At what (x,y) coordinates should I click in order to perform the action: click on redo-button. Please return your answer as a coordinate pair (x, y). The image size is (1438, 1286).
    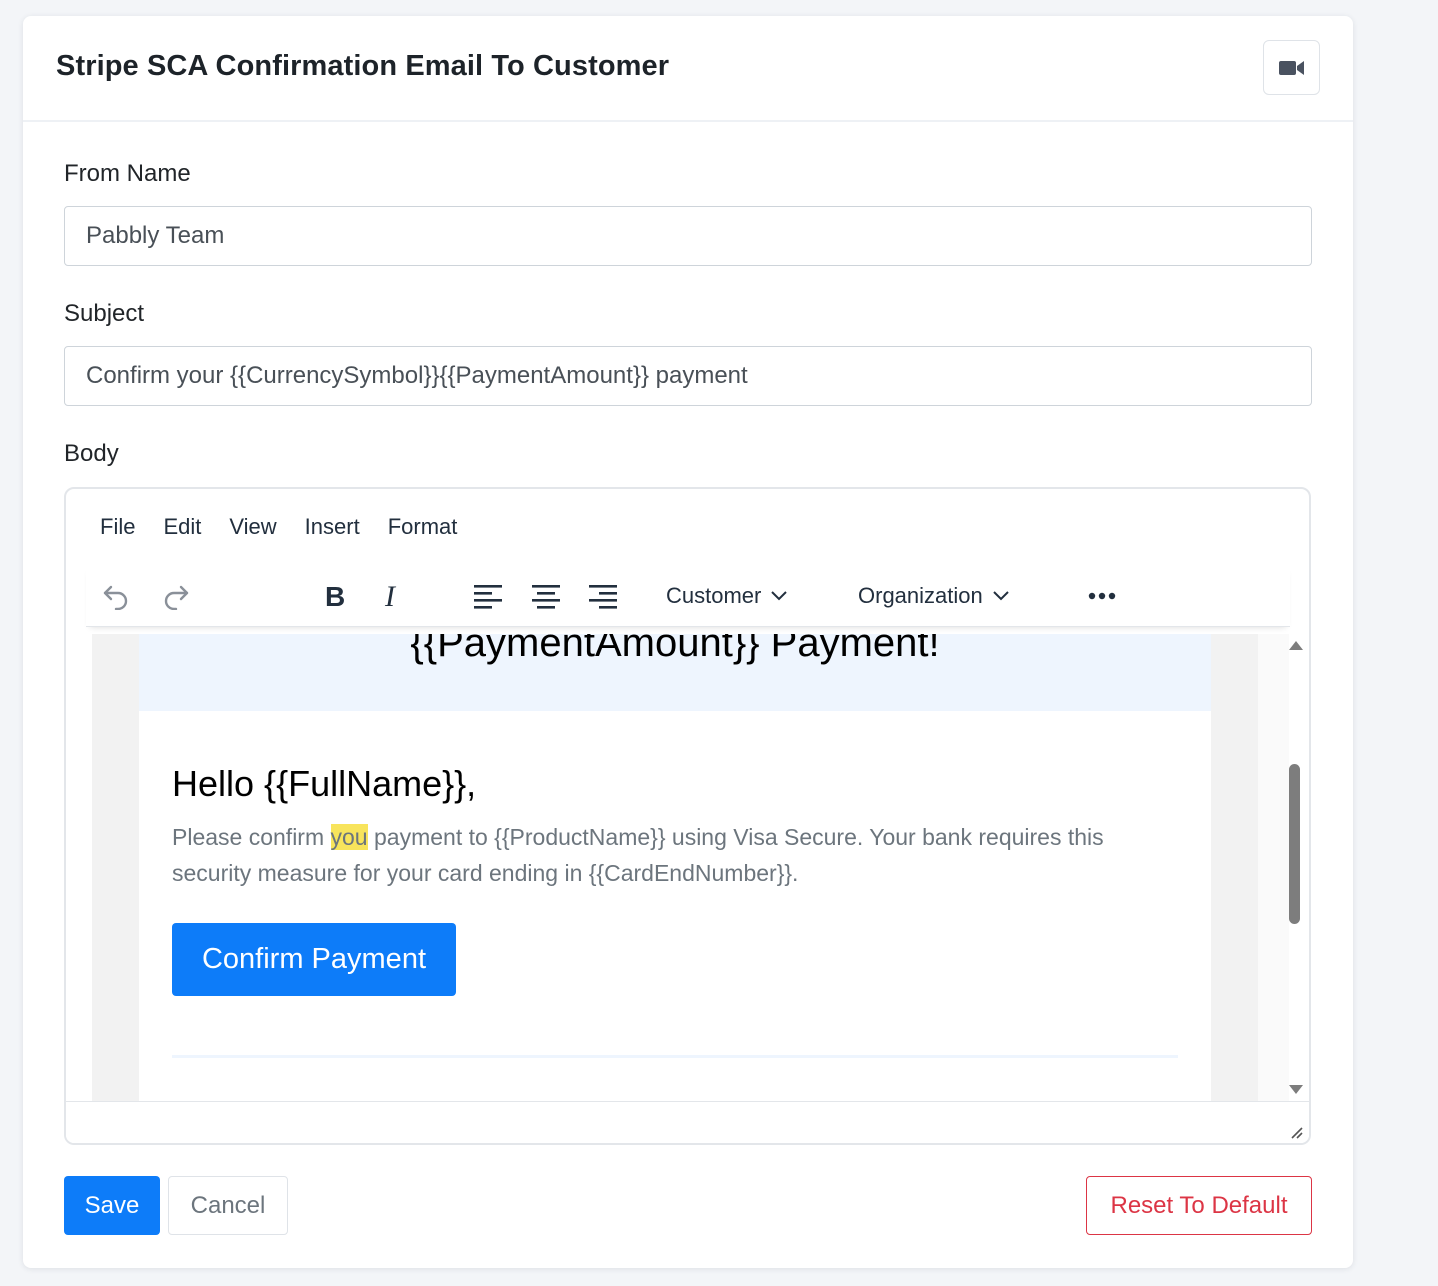
    Looking at the image, I should click on (176, 596).